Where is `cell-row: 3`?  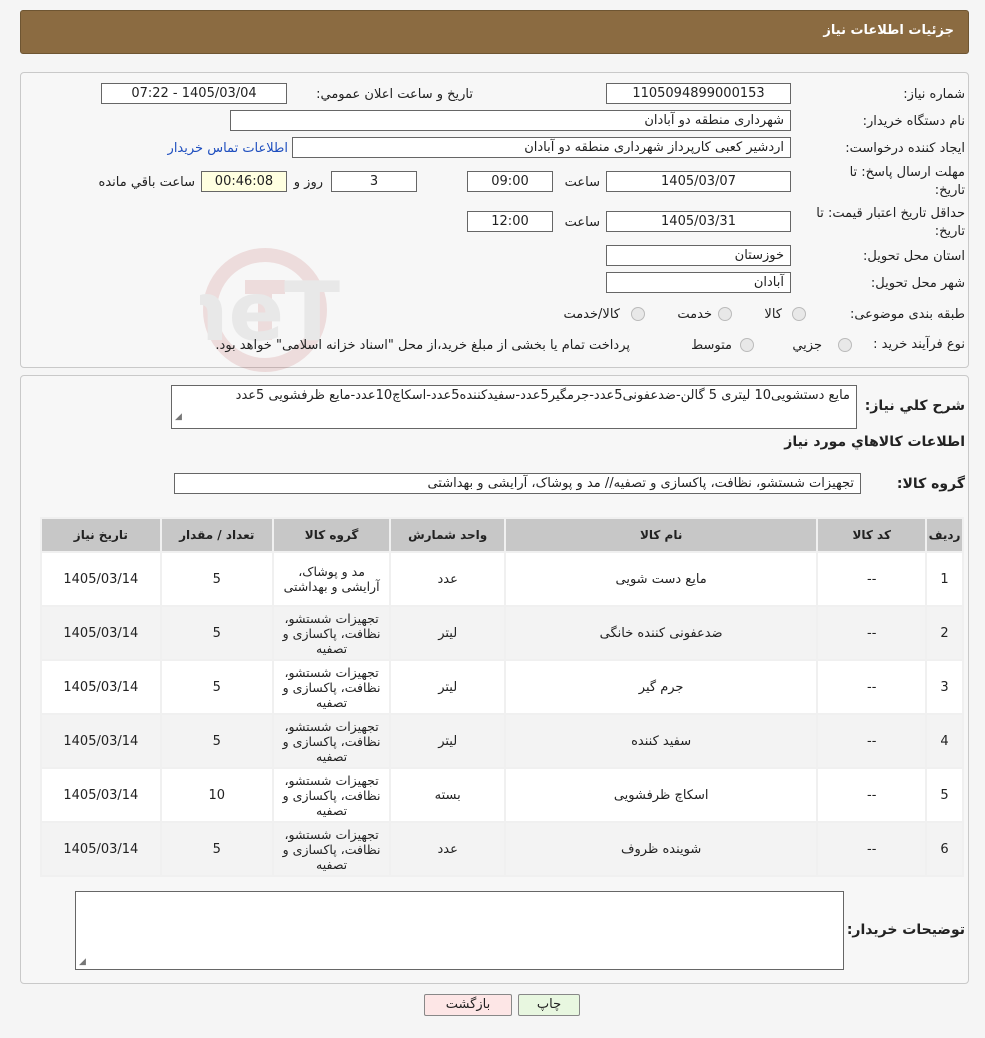 cell-row: 3 is located at coordinates (944, 687).